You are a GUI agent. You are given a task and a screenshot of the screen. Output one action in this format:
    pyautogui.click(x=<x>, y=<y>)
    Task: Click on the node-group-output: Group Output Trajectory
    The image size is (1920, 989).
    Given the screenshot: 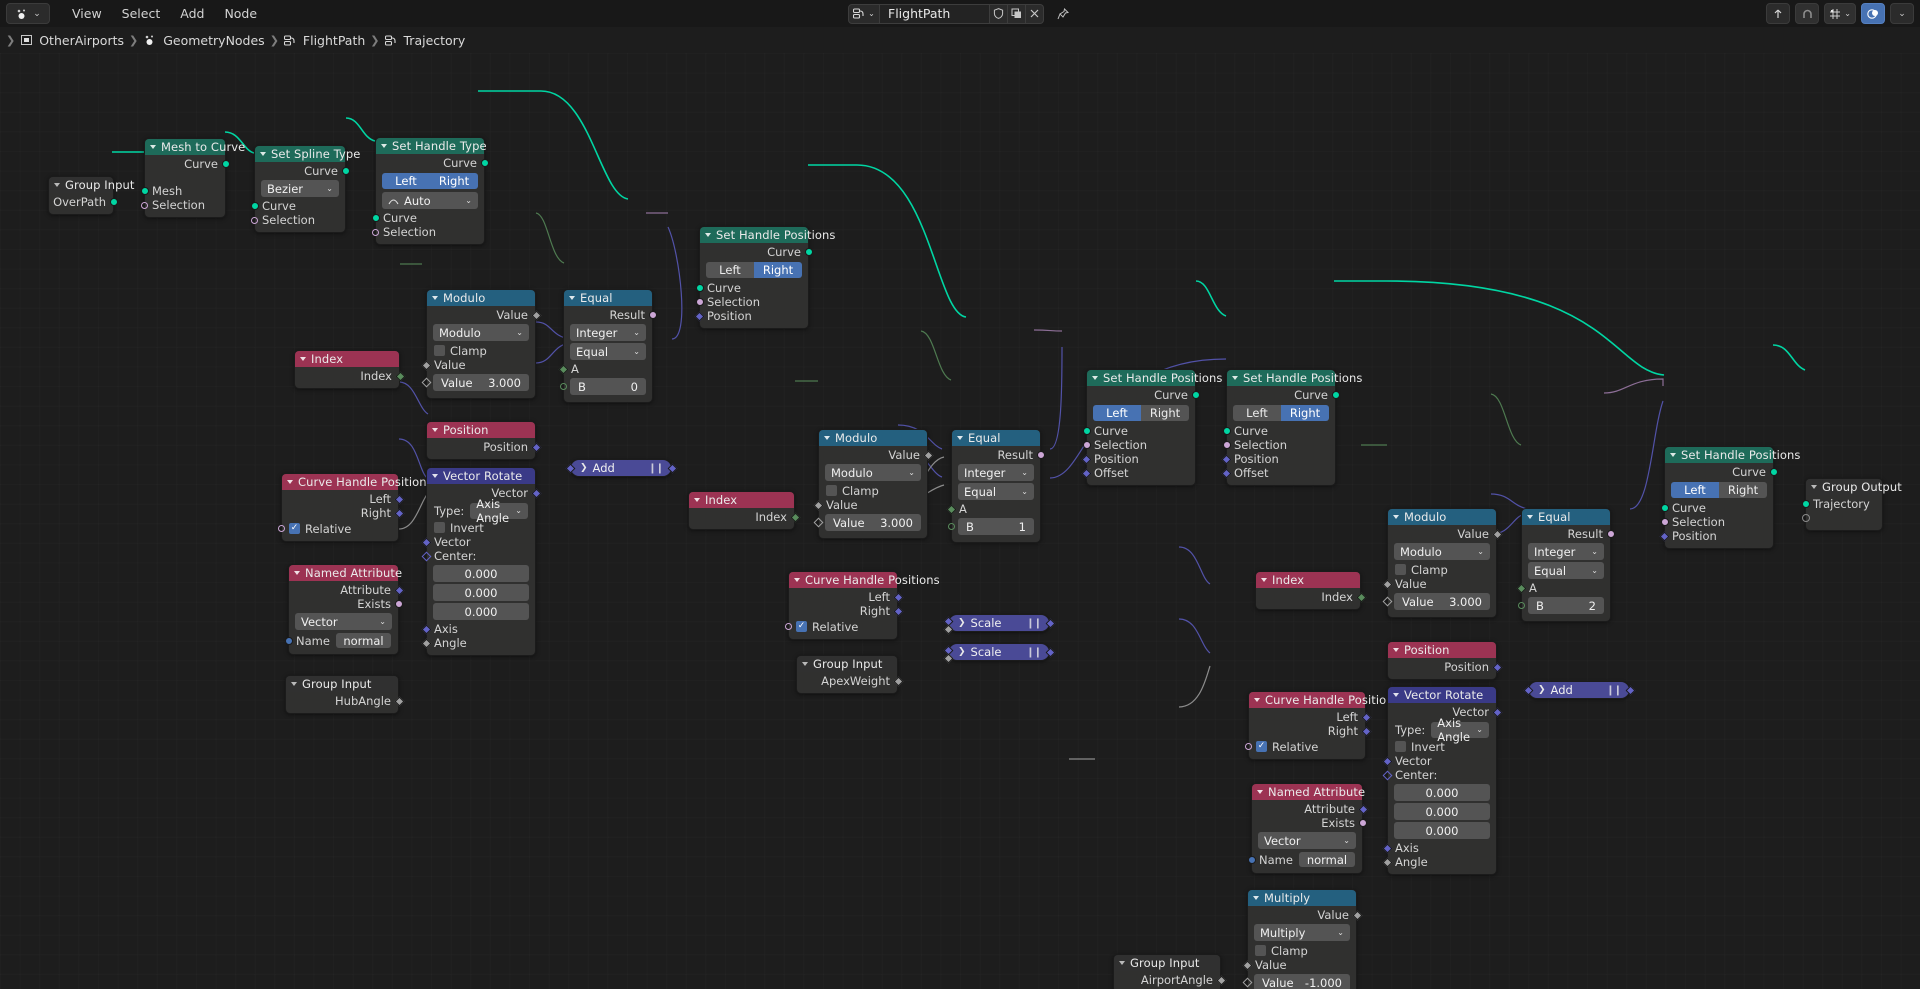 What is the action you would take?
    pyautogui.click(x=1851, y=504)
    